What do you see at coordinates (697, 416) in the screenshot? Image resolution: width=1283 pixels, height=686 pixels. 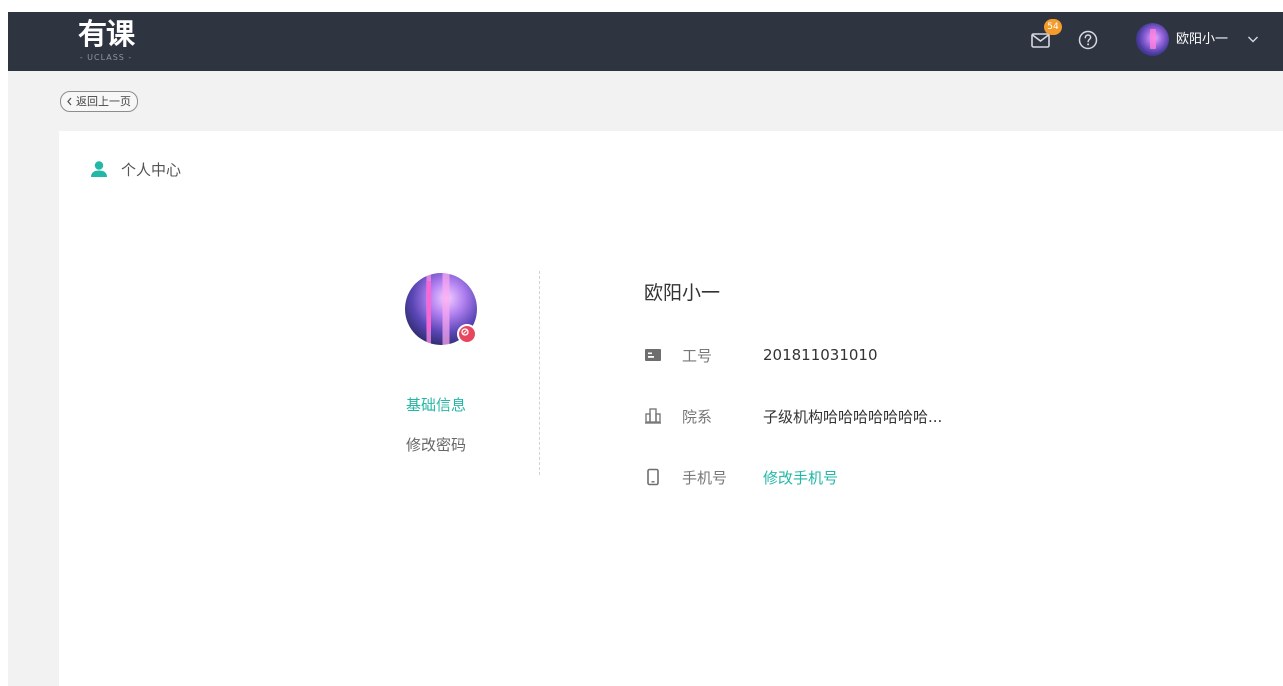 I see `department-label: 院系` at bounding box center [697, 416].